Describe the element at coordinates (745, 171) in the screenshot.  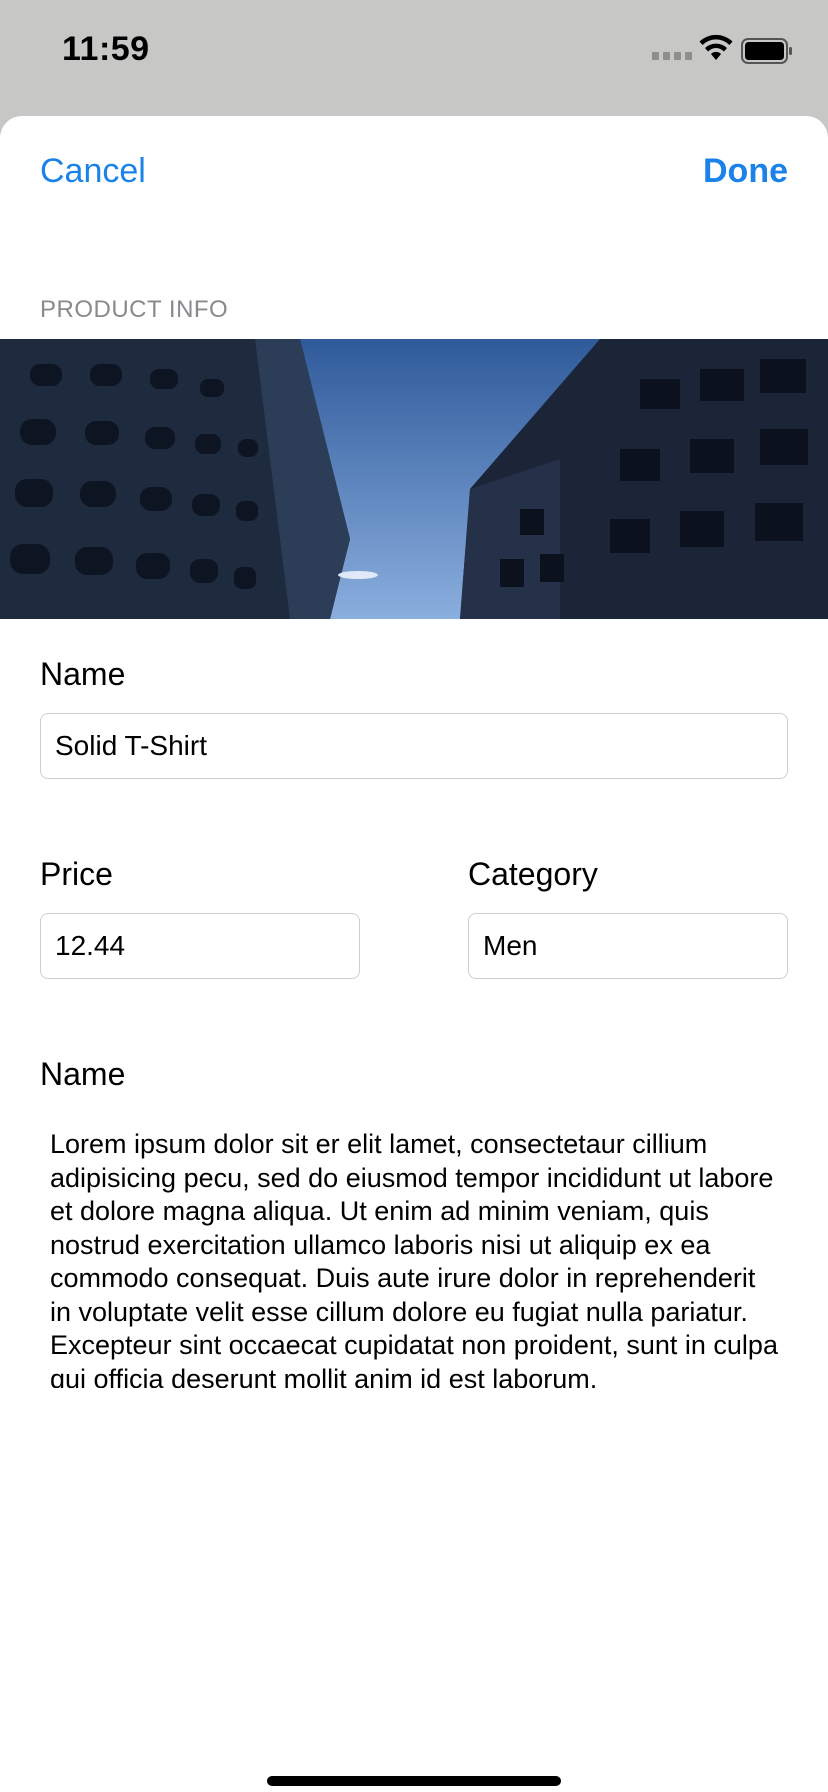
I see `done-button: Done` at that location.